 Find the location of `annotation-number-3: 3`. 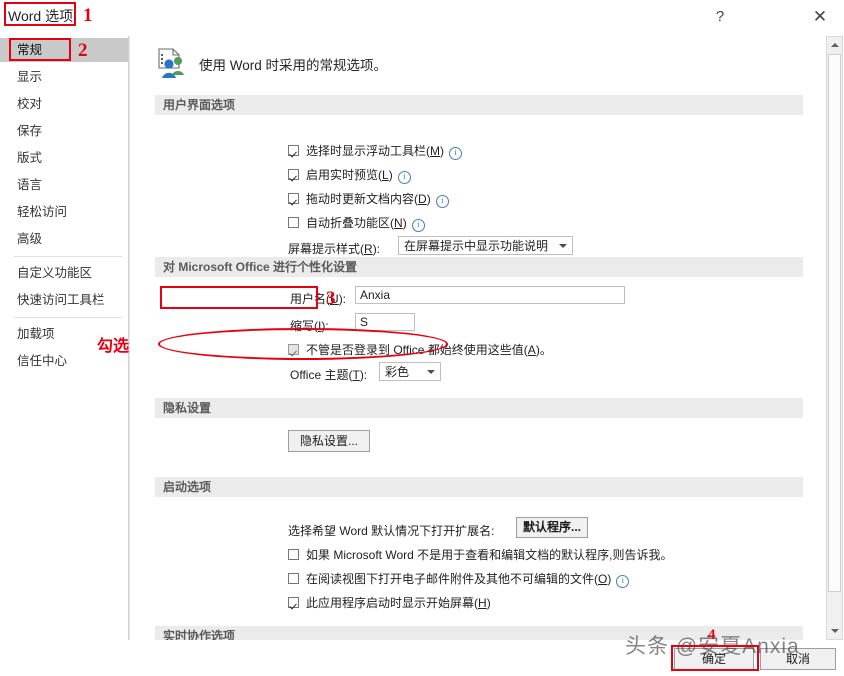

annotation-number-3: 3 is located at coordinates (331, 298).